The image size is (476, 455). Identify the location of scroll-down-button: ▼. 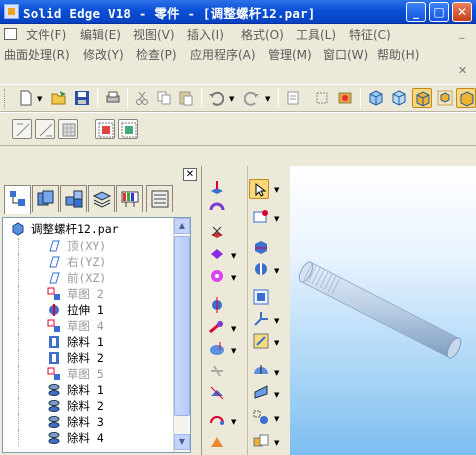
(182, 442).